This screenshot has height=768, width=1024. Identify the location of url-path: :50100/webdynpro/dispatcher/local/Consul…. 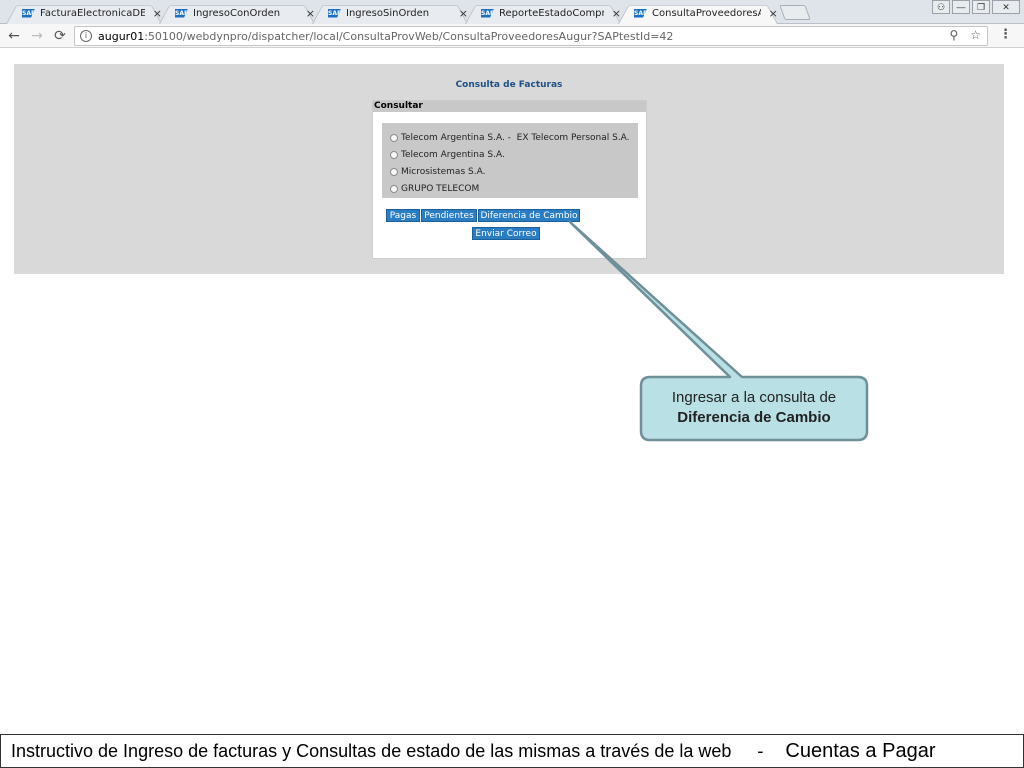
(409, 36).